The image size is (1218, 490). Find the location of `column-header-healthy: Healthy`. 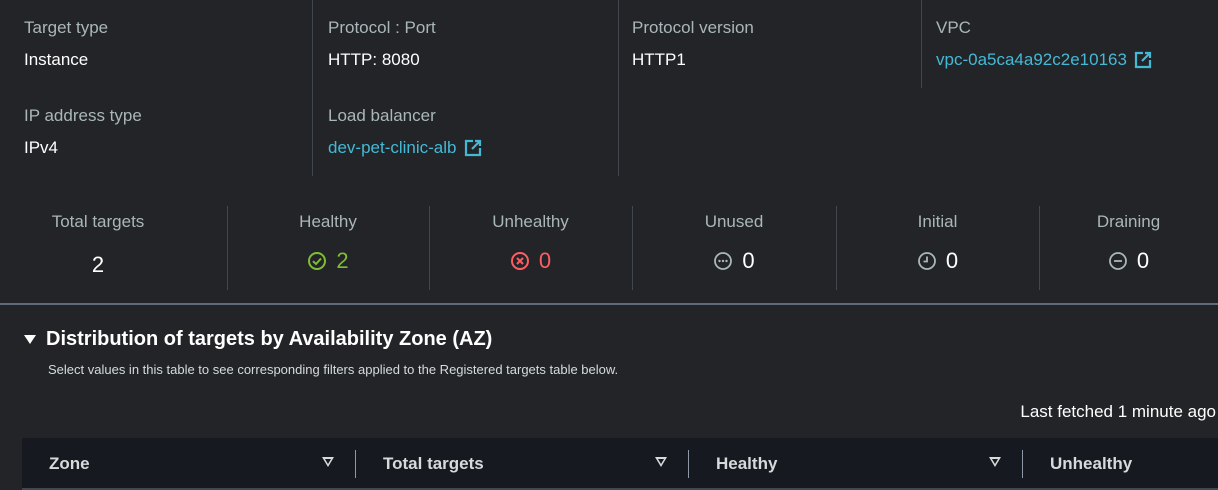

column-header-healthy: Healthy is located at coordinates (746, 464).